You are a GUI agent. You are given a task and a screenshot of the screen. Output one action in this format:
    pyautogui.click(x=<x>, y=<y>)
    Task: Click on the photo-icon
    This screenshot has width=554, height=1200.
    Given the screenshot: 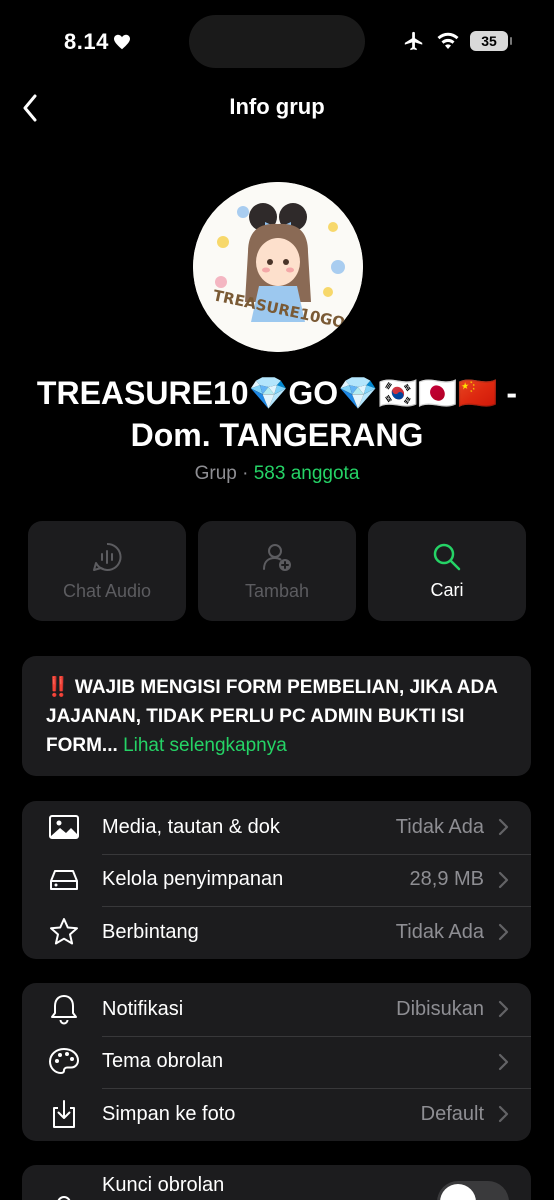 What is the action you would take?
    pyautogui.click(x=64, y=827)
    